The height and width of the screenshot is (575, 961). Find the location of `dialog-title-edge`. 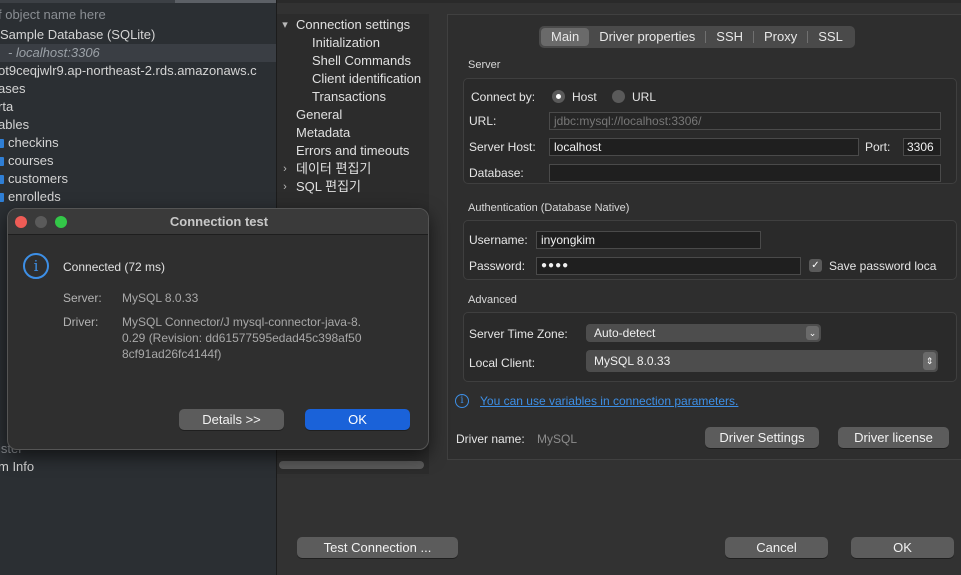

dialog-title-edge is located at coordinates (619, 1).